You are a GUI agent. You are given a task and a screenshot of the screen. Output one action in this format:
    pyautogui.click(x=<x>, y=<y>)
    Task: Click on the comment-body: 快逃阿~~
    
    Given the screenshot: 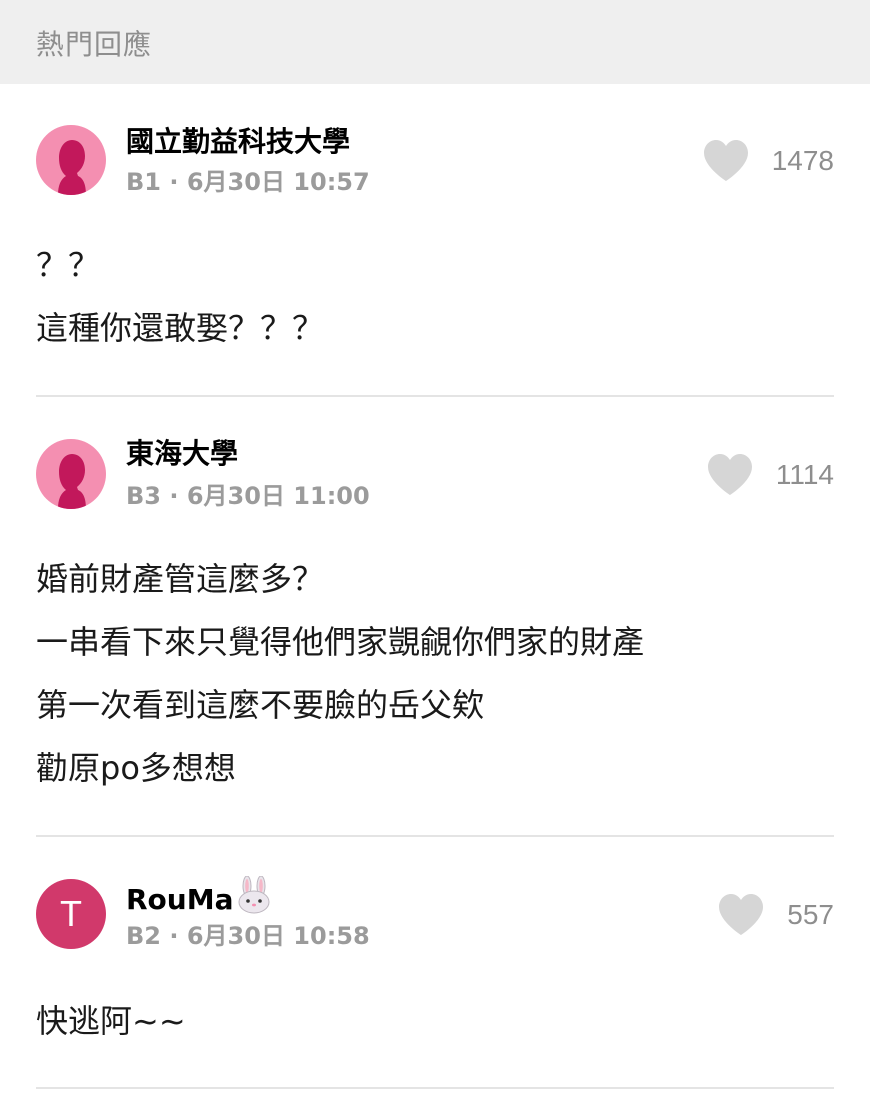 What is the action you would take?
    pyautogui.click(x=435, y=1021)
    